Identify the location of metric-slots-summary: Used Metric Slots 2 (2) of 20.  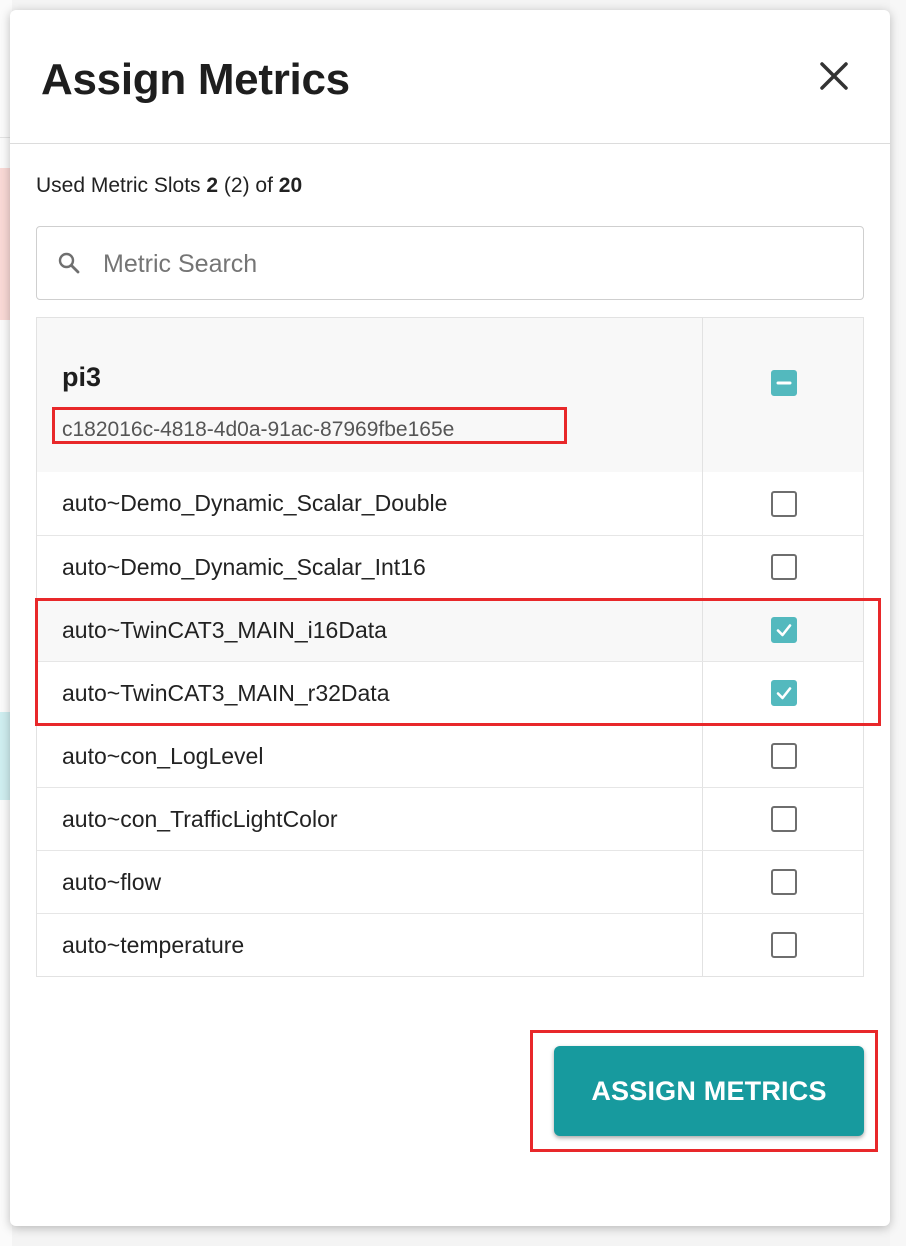
(169, 186).